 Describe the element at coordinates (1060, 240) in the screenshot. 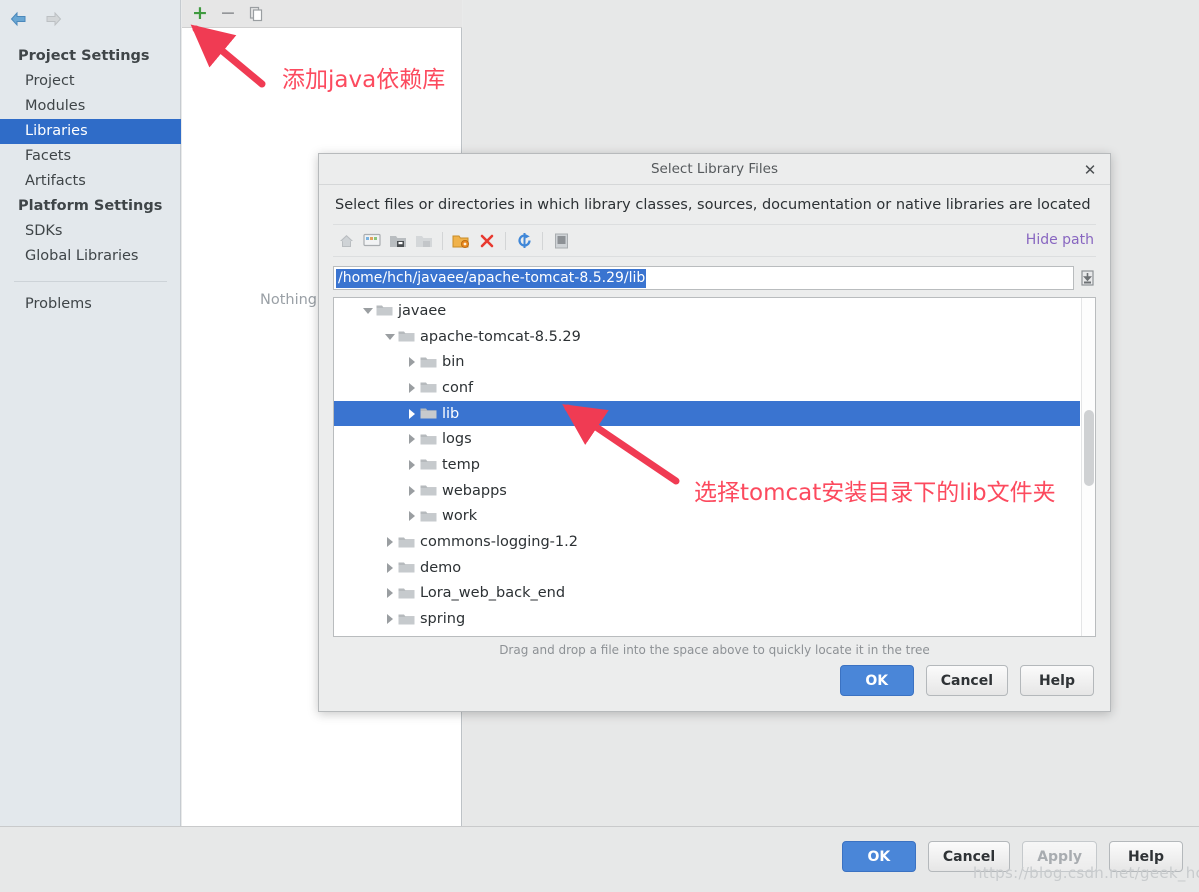

I see `hide-path-link: Hide path` at that location.